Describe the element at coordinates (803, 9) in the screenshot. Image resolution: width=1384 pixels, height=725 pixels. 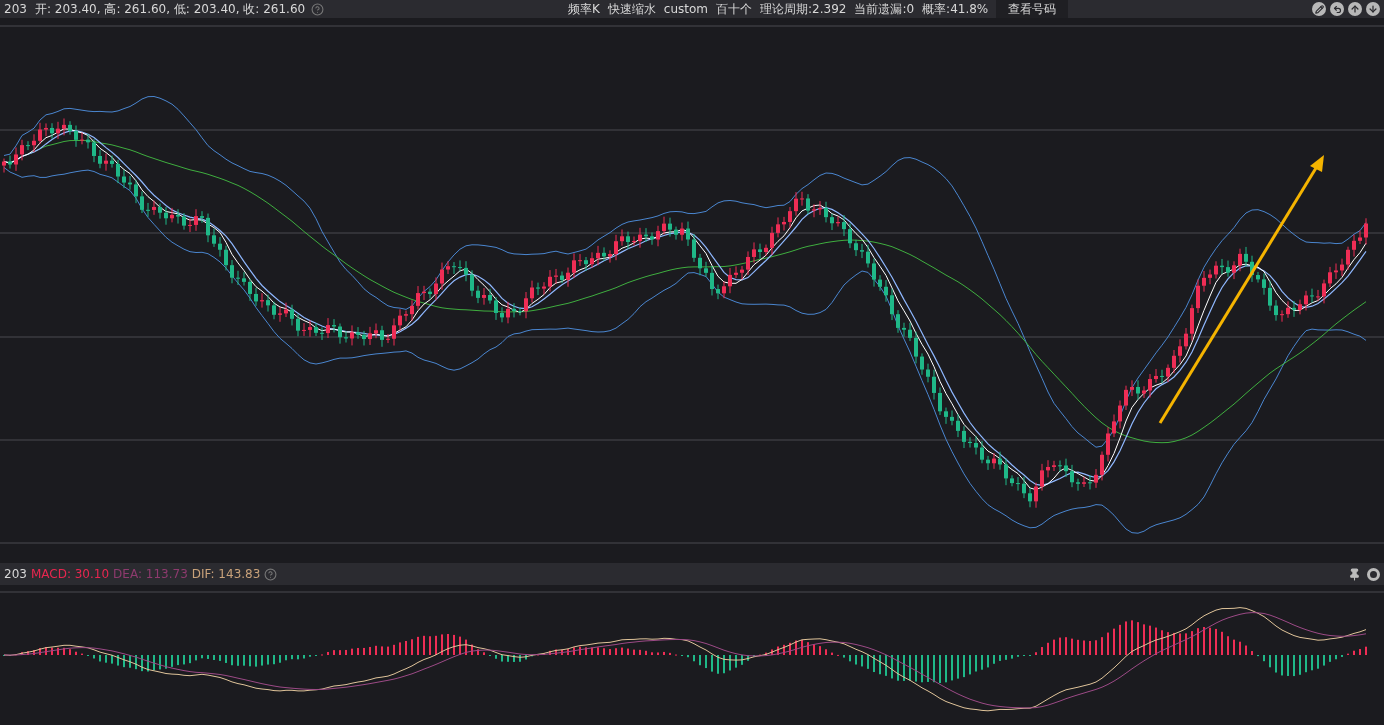
I see `info-label: 理论周期:2.392` at that location.